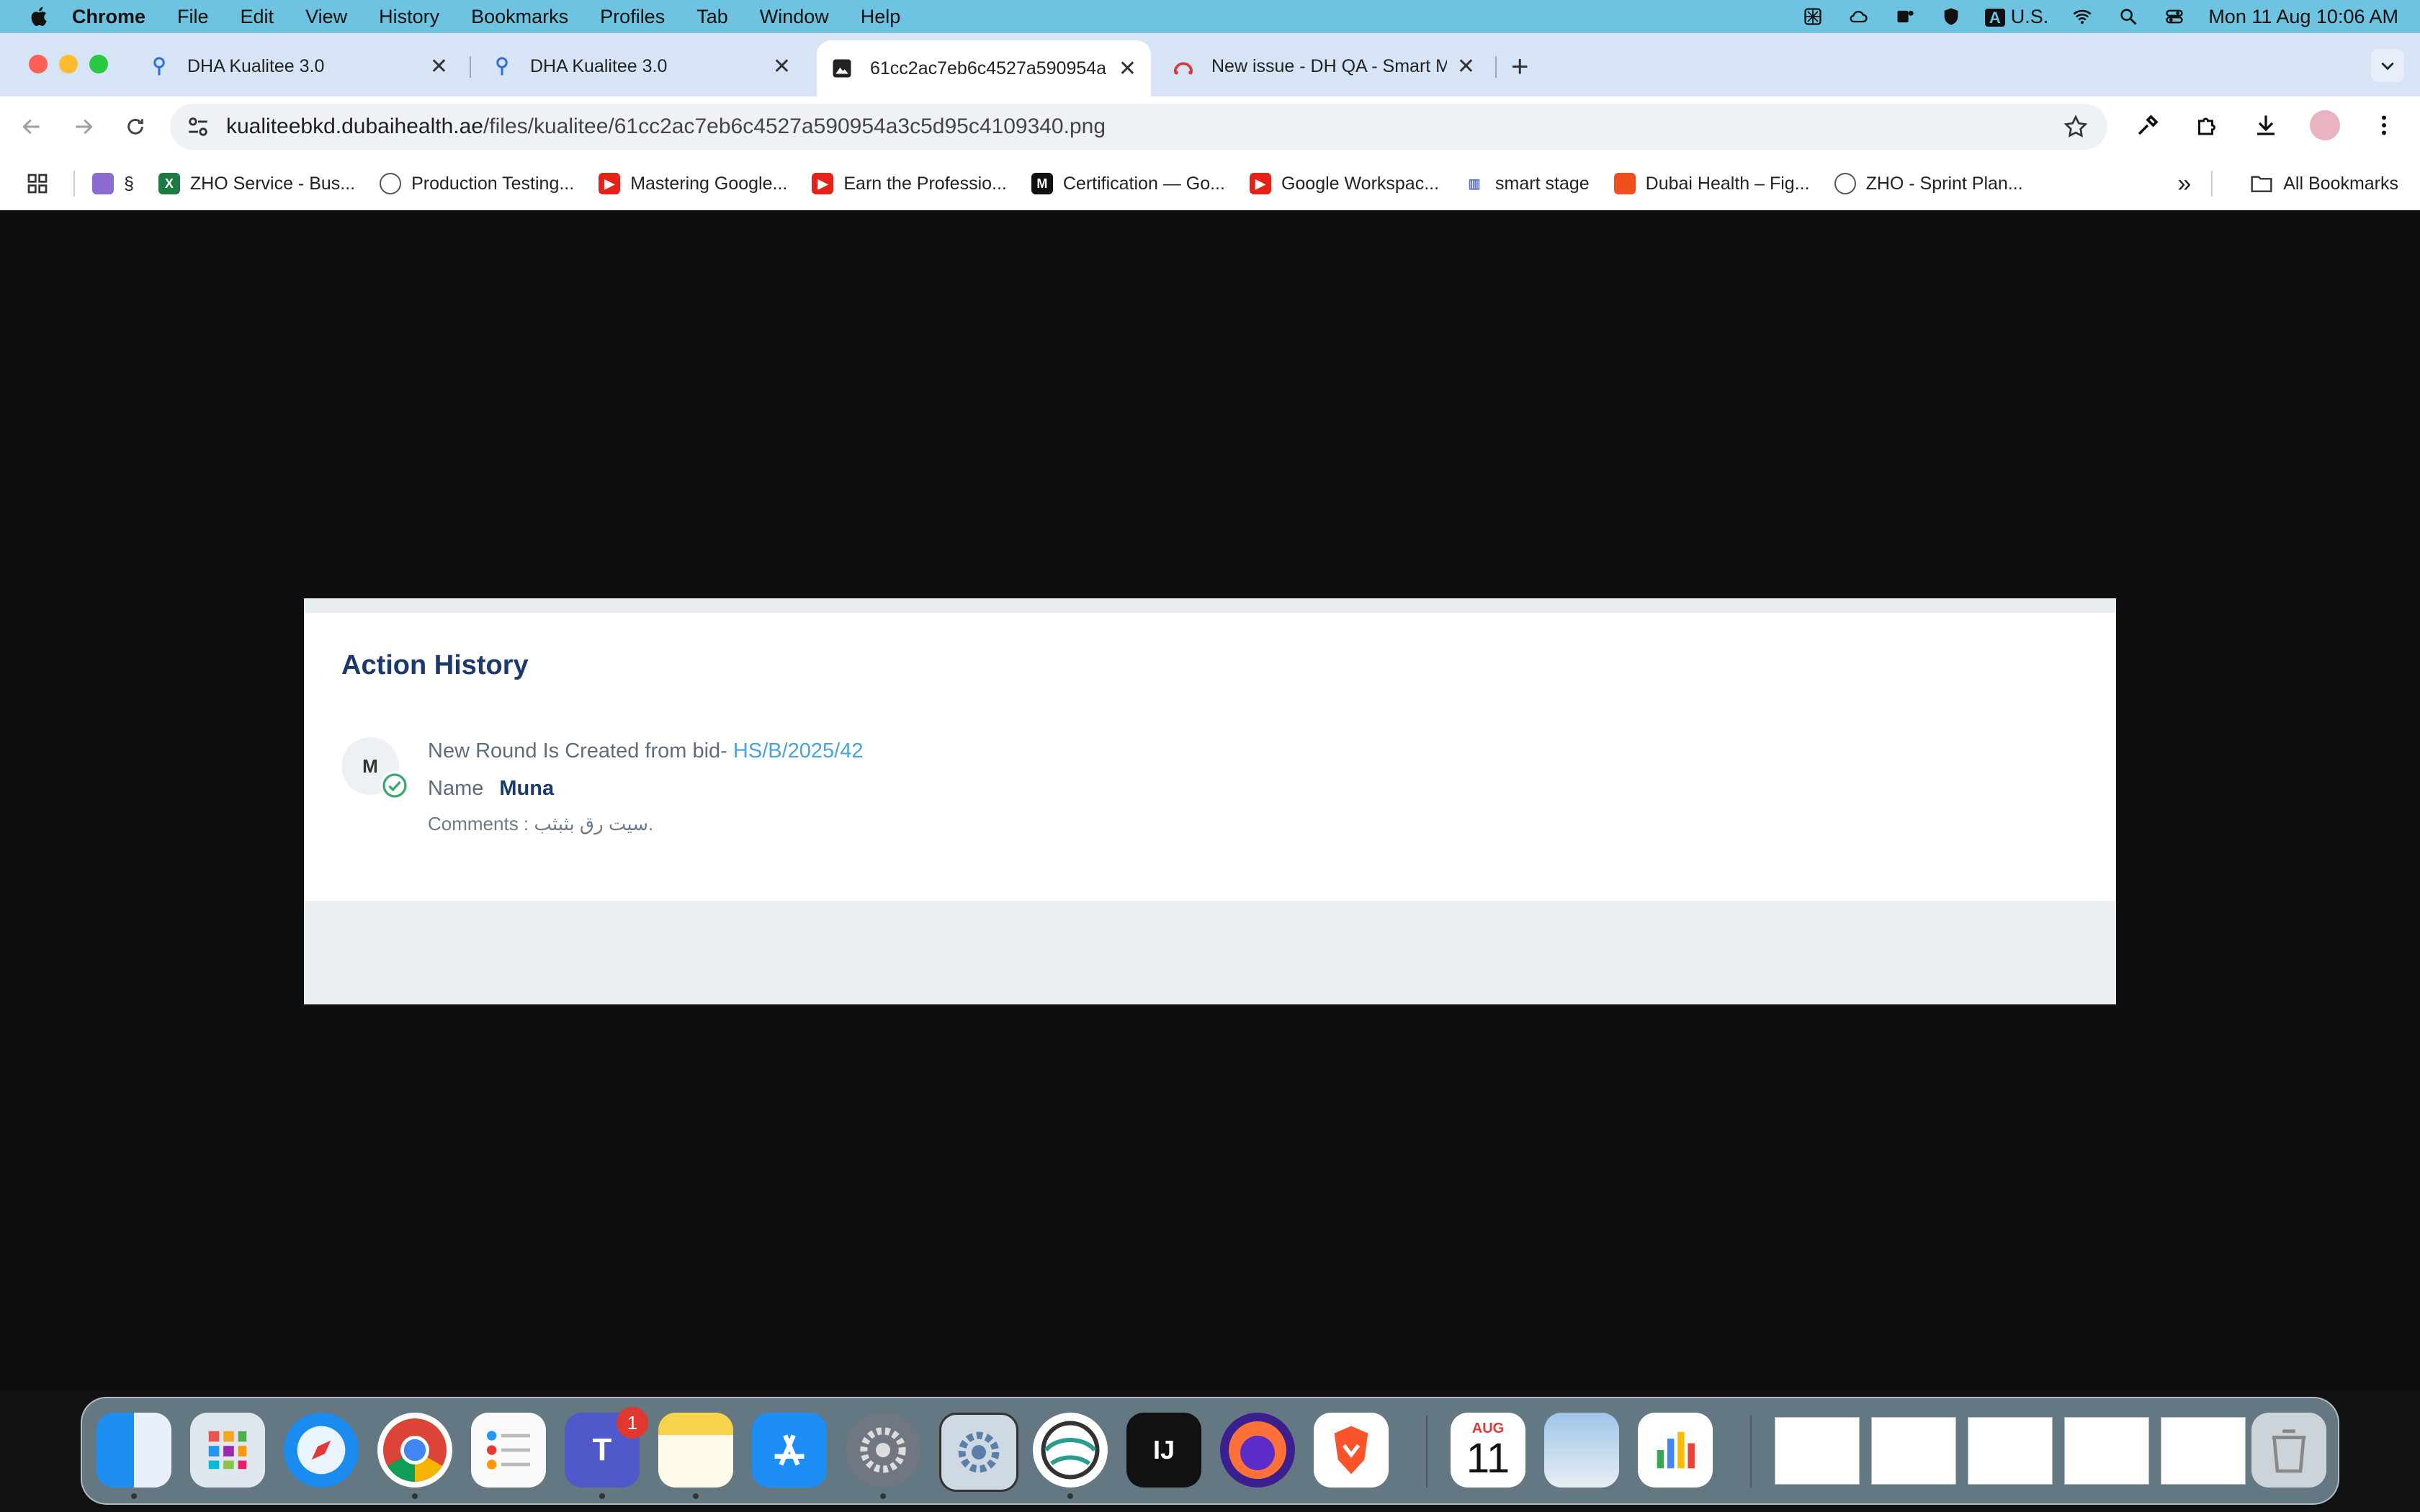 The width and height of the screenshot is (2420, 1512). I want to click on numbers-chart-icon, so click(1675, 1450).